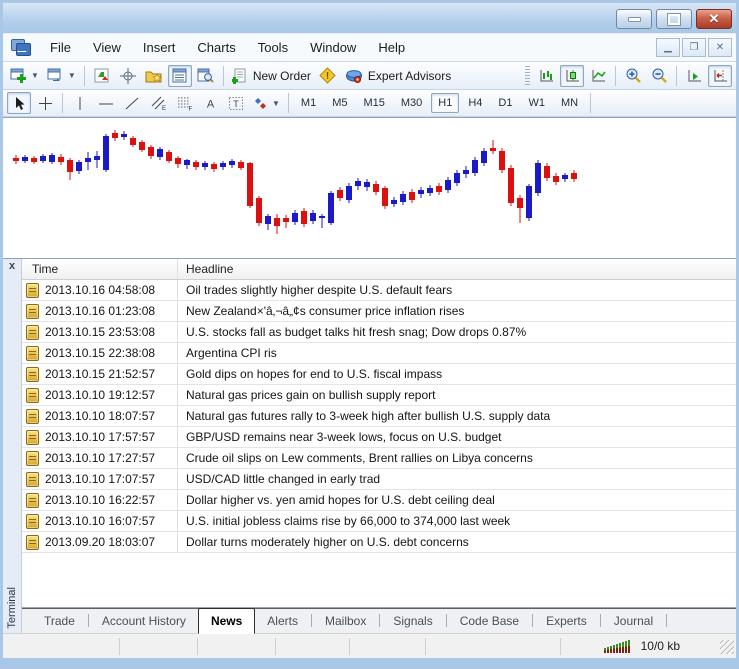 The width and height of the screenshot is (739, 669). I want to click on arrows-icon, so click(260, 103).